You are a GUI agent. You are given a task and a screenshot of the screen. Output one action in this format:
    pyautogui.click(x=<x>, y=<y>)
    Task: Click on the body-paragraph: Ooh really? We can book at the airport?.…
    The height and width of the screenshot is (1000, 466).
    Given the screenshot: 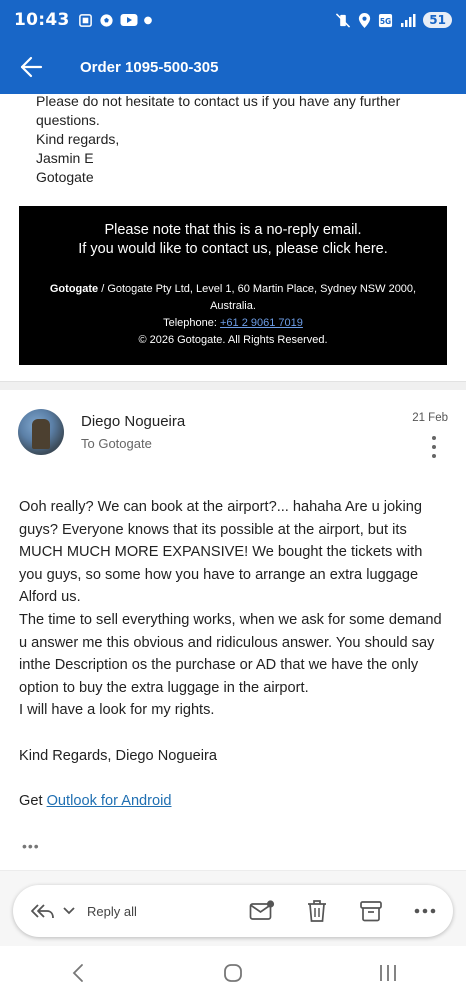 What is the action you would take?
    pyautogui.click(x=221, y=552)
    